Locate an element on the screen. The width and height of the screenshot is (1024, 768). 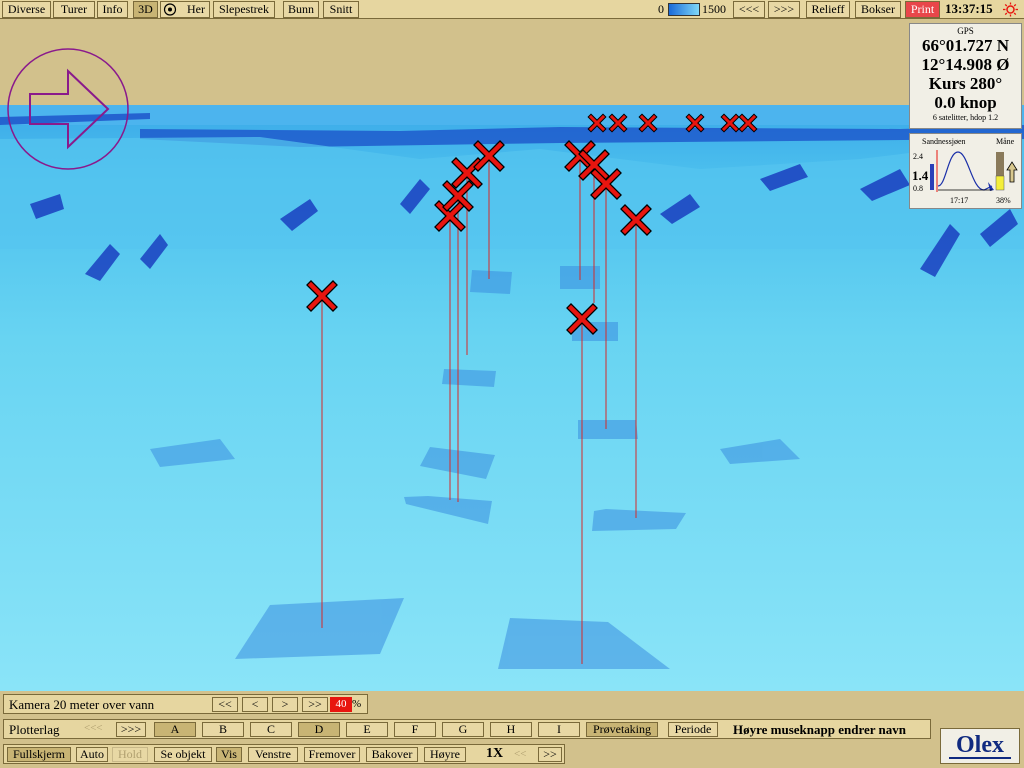
hoyre-button: Høyre is located at coordinates (445, 754).